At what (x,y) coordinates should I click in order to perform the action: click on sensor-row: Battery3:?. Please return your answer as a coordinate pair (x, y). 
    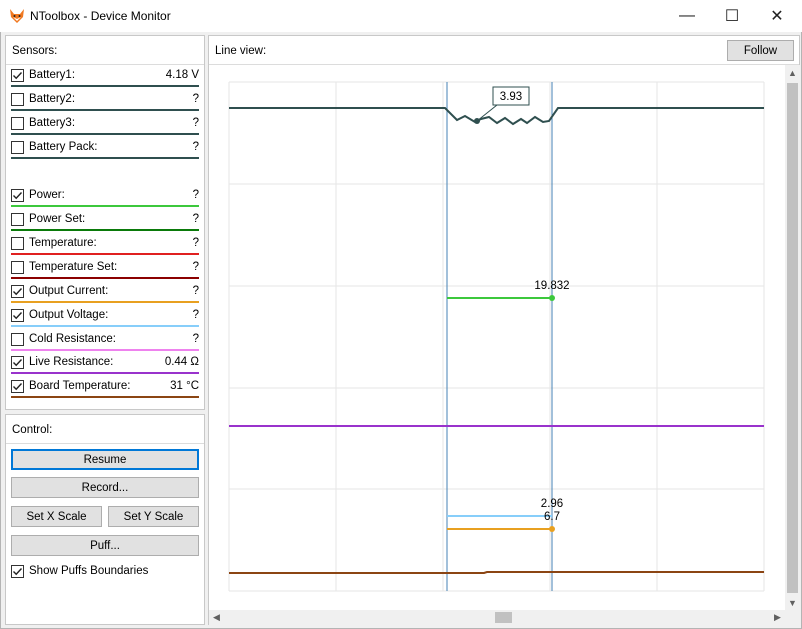
    Looking at the image, I should click on (105, 128).